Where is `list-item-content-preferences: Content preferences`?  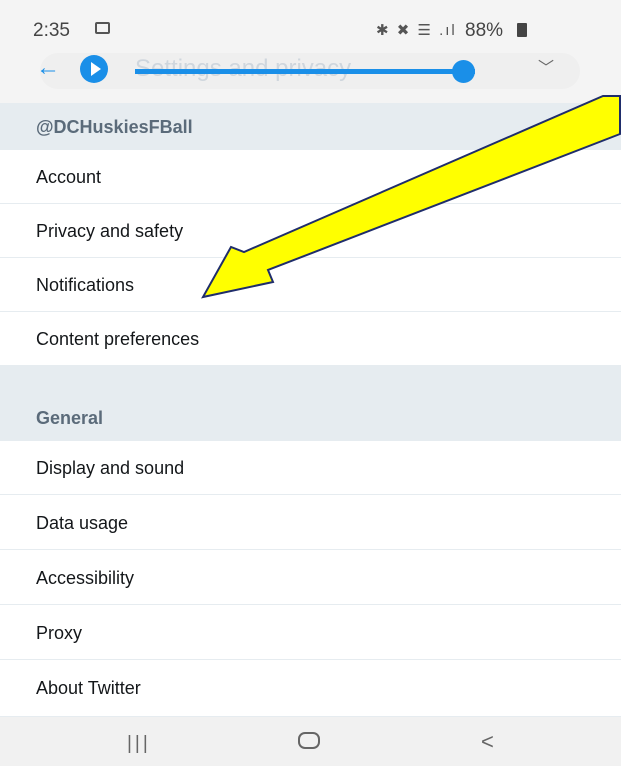 list-item-content-preferences: Content preferences is located at coordinates (310, 339).